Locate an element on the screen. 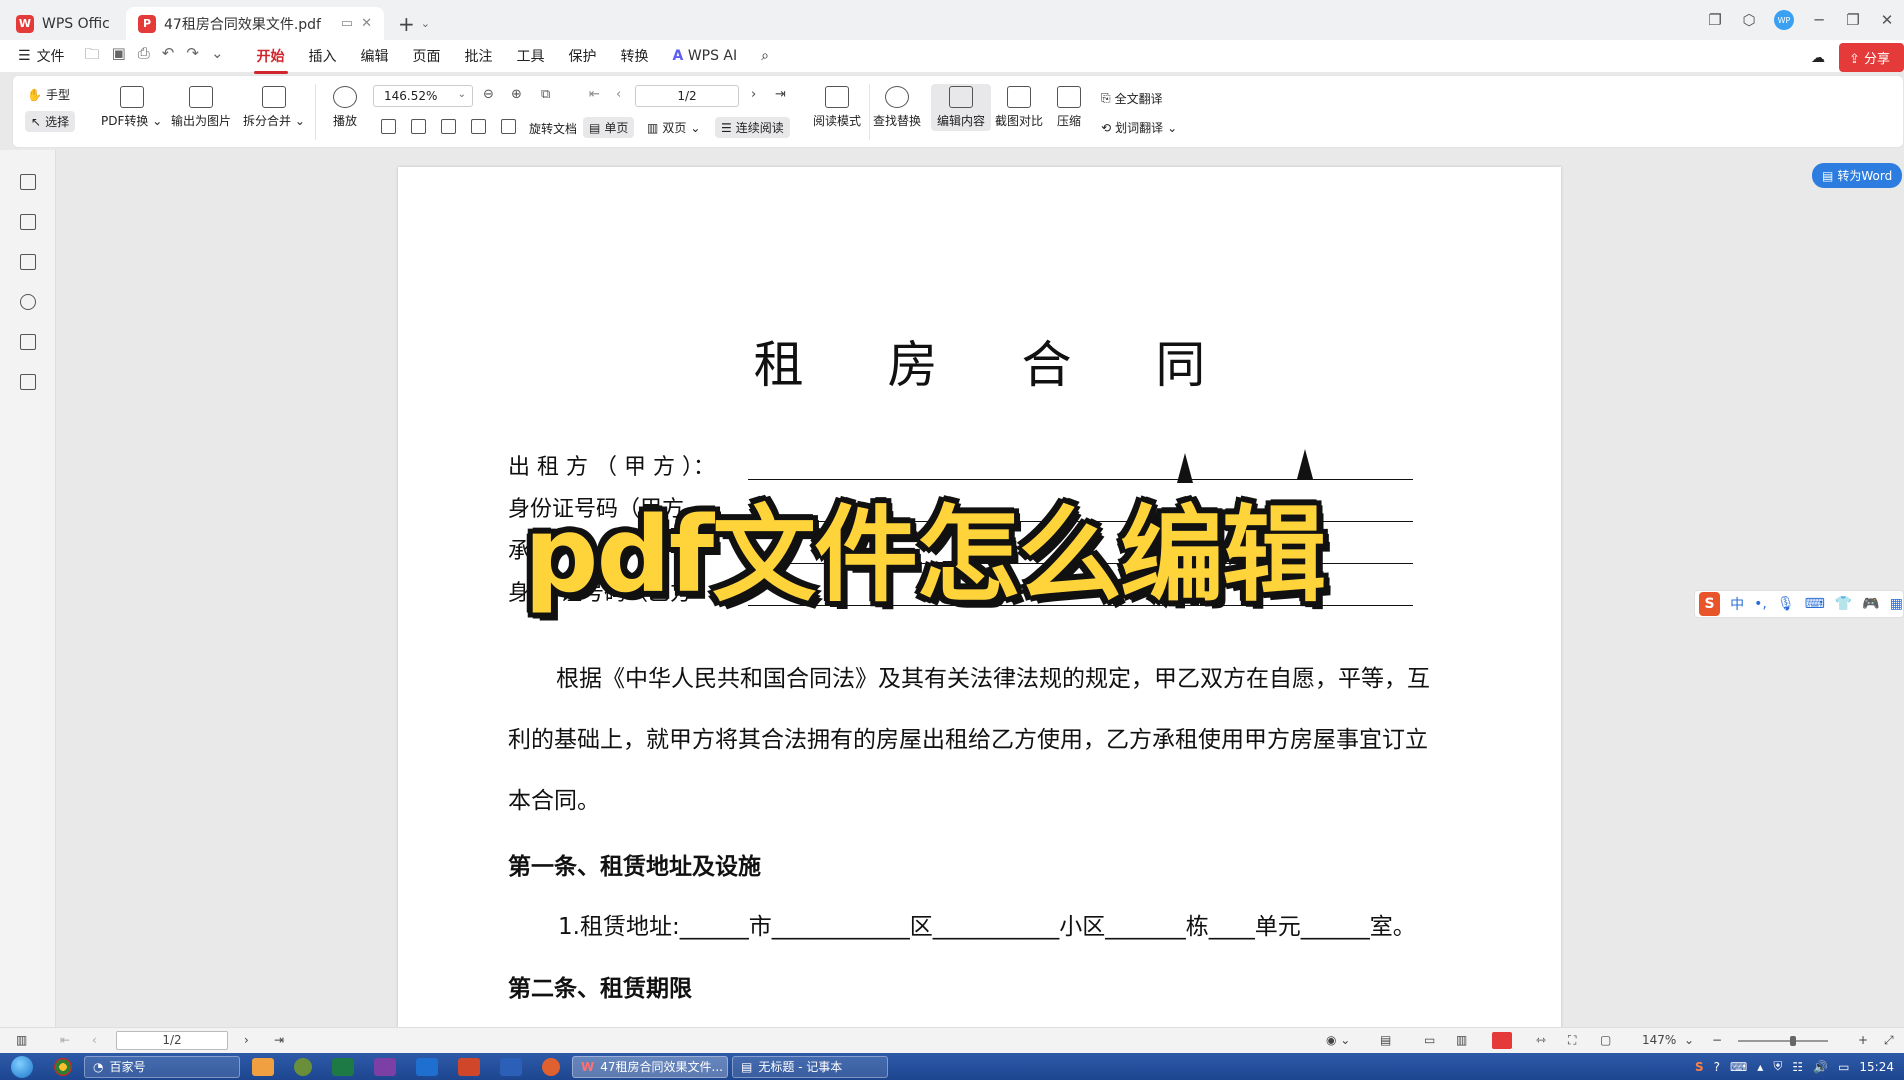 This screenshot has width=1904, height=1080. onenote-icon is located at coordinates (385, 1066).